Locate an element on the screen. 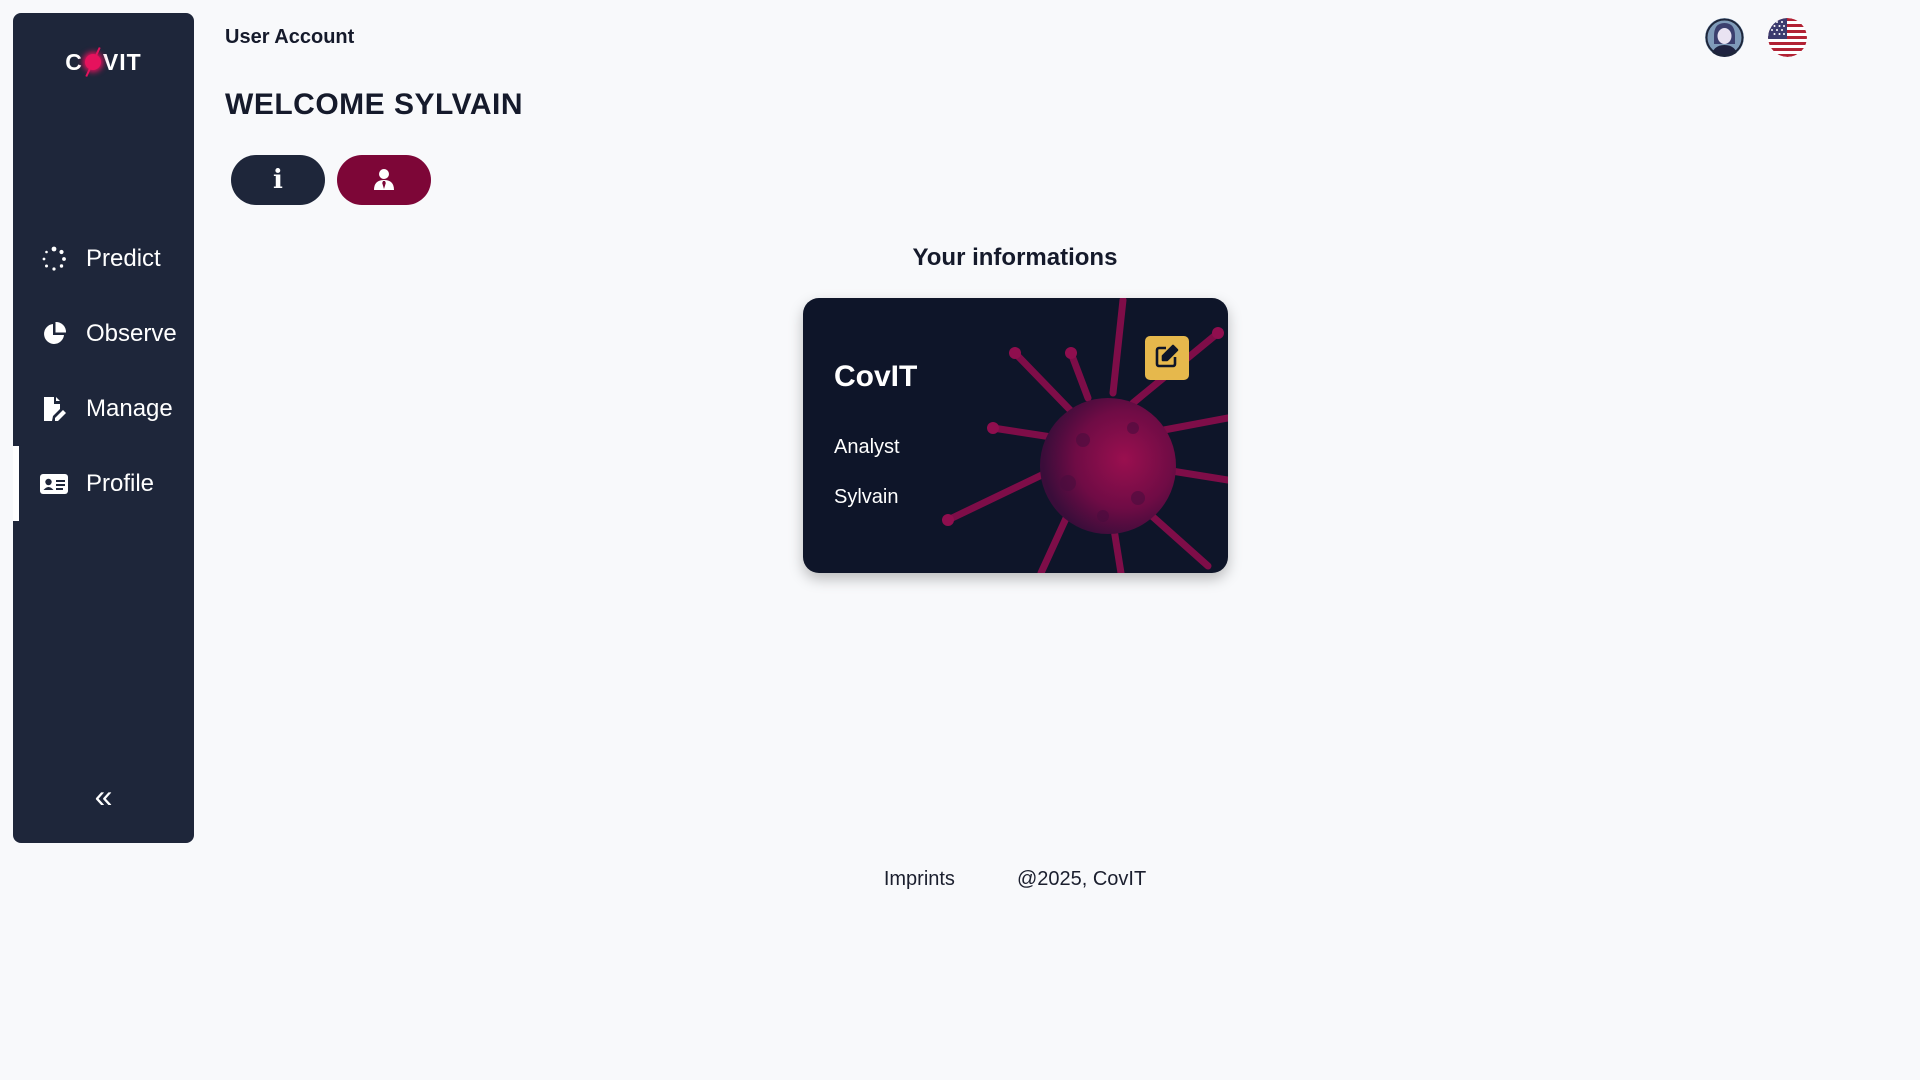 Image resolution: width=1920 pixels, height=1080 pixels. tab-user is located at coordinates (384, 180).